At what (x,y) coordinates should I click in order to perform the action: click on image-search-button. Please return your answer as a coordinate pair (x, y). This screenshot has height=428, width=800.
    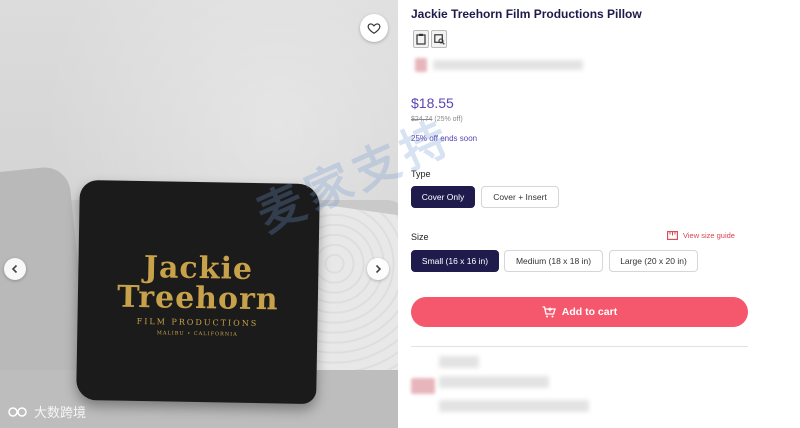
    Looking at the image, I should click on (439, 39).